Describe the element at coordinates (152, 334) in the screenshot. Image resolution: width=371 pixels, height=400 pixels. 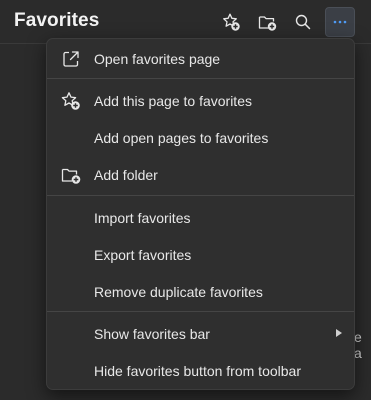
I see `menu-item-label: Show favorites bar` at that location.